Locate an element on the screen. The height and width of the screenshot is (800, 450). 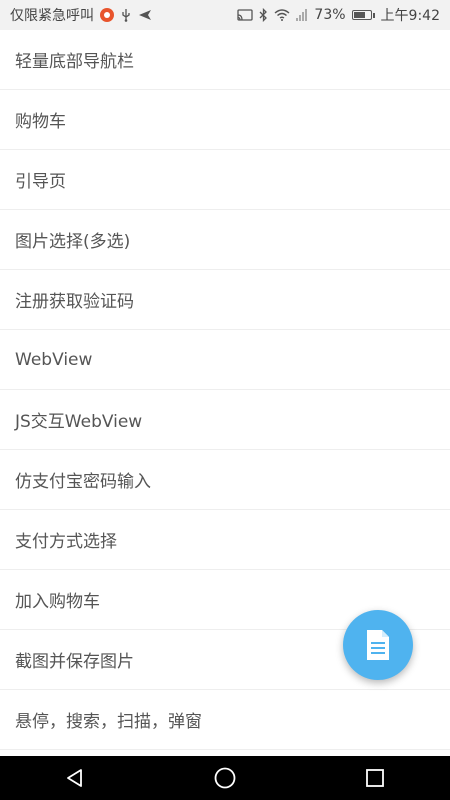
weibo-icon is located at coordinates (107, 15).